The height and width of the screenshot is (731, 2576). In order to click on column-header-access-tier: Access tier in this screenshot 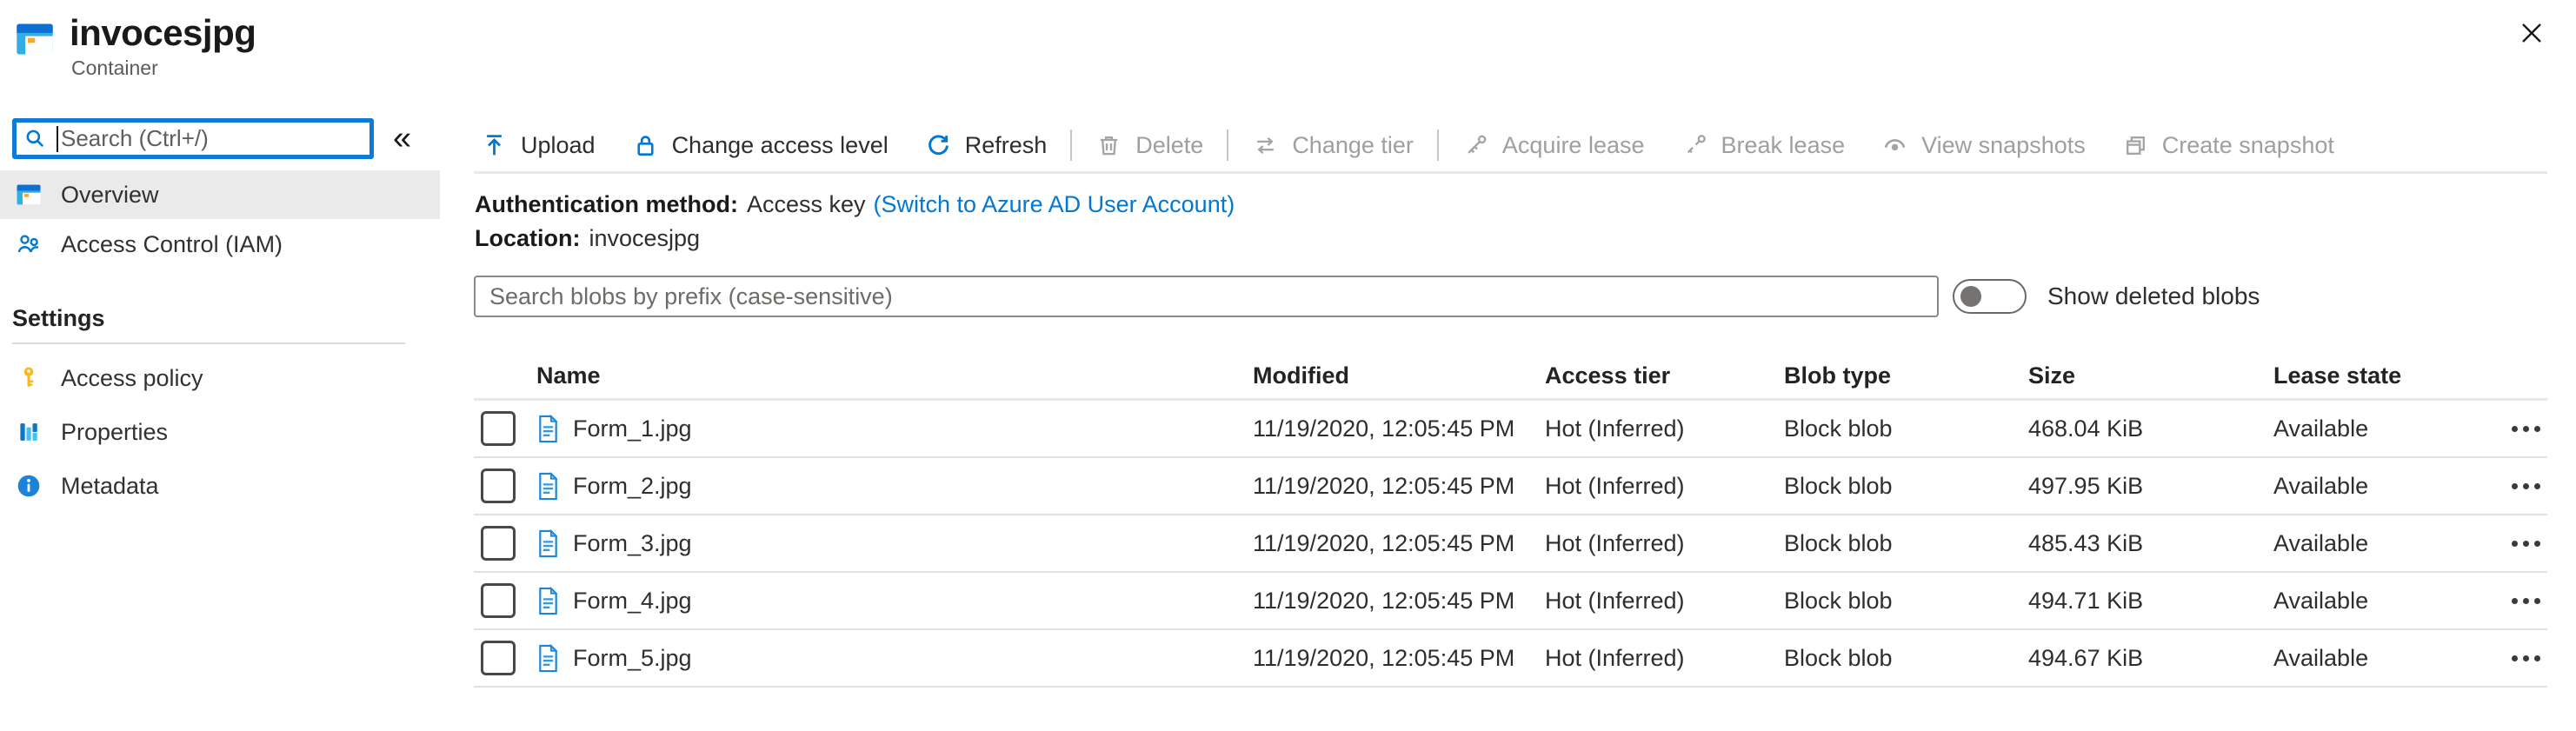, I will do `click(1664, 375)`.